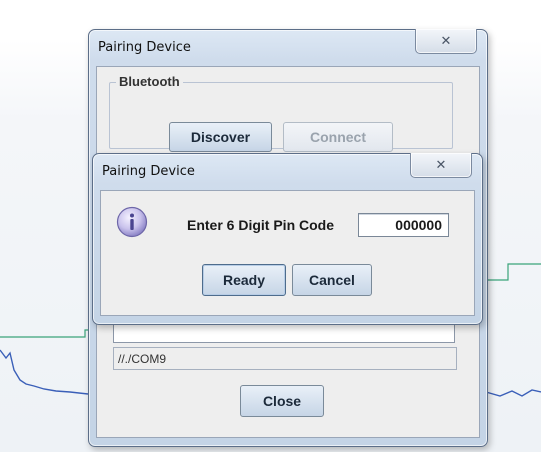  I want to click on pin-code-input, so click(403, 225).